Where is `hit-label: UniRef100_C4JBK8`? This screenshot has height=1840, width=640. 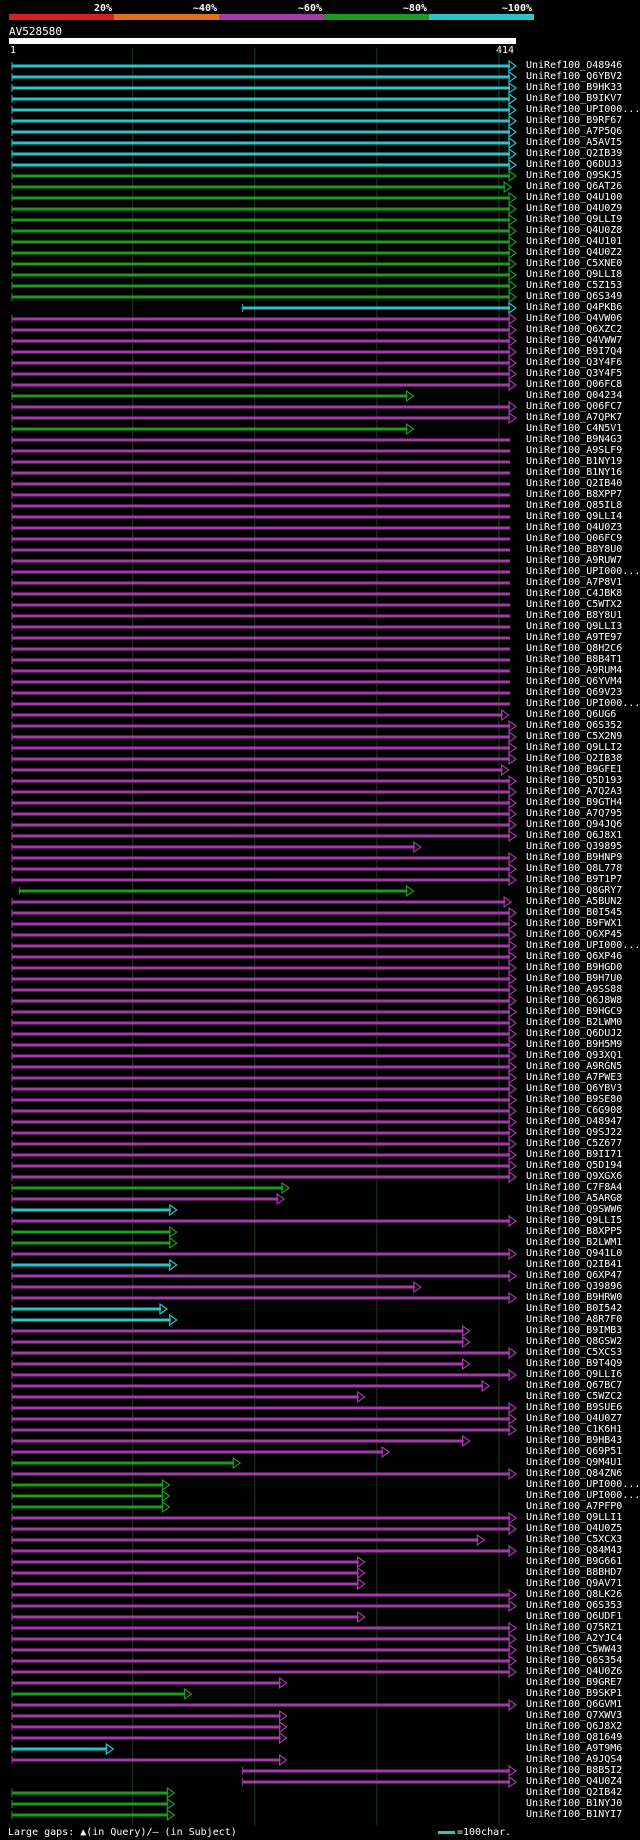 hit-label: UniRef100_C4JBK8 is located at coordinates (574, 593).